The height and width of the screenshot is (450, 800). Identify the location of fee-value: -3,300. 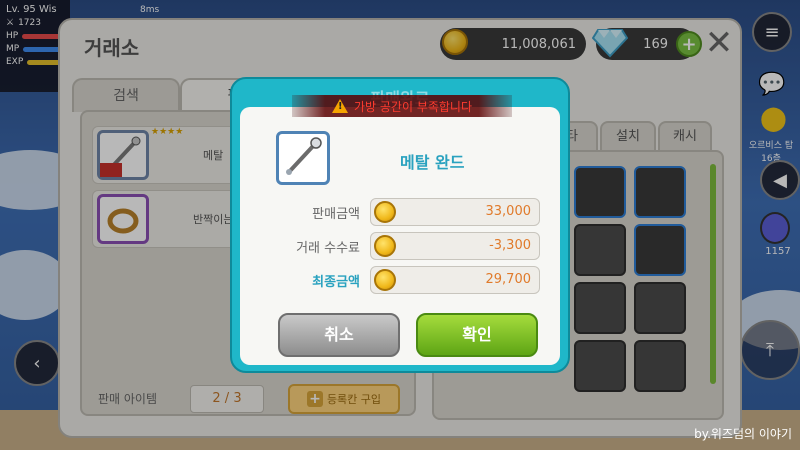
(510, 245).